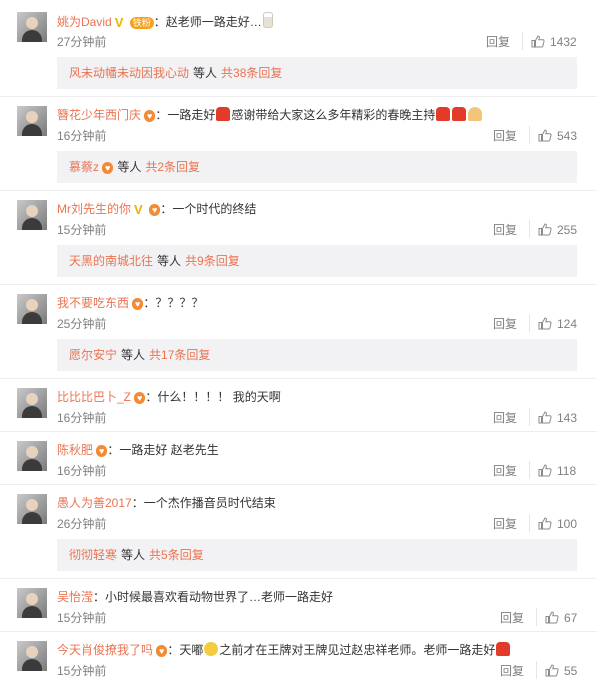  I want to click on username-link: 今天肖俊撩我了吗, so click(105, 650).